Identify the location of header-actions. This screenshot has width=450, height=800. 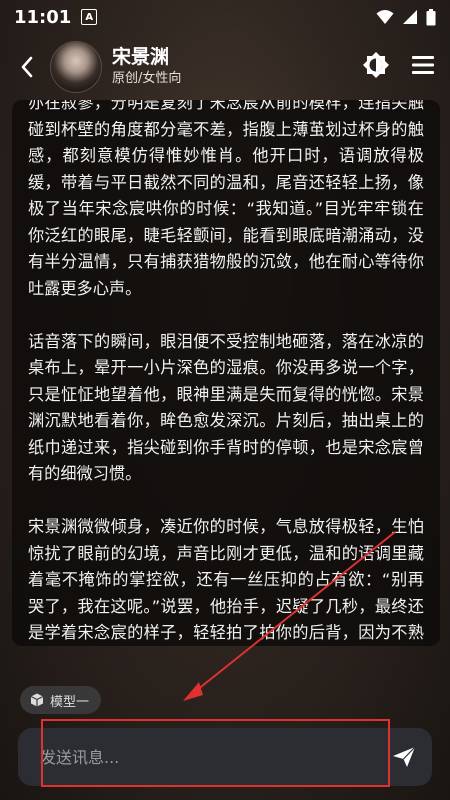
(398, 67).